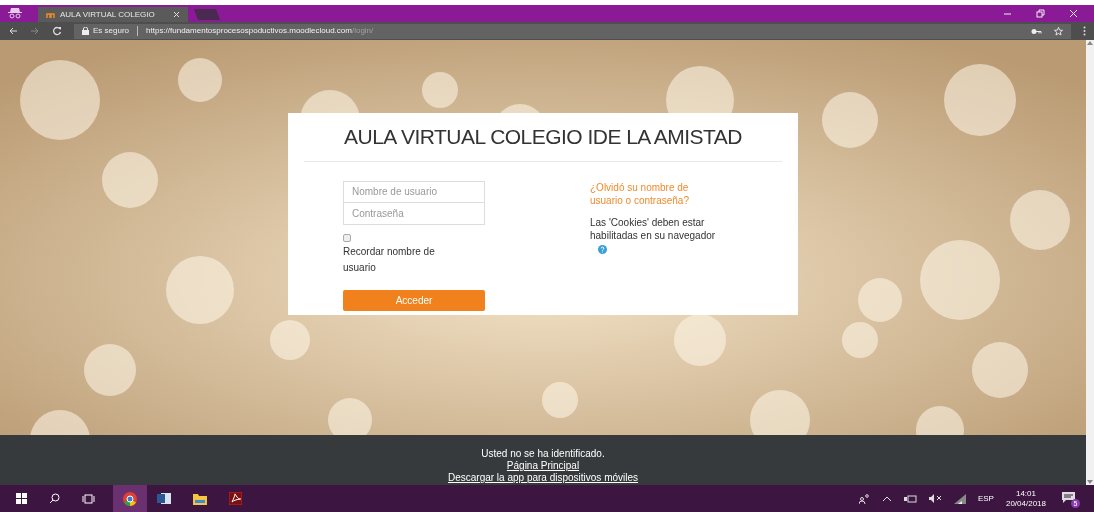  What do you see at coordinates (572, 31) in the screenshot?
I see `address-bar: Es seguro https://fundamentosprocesospoductivos.moodlecloud.com/login/` at bounding box center [572, 31].